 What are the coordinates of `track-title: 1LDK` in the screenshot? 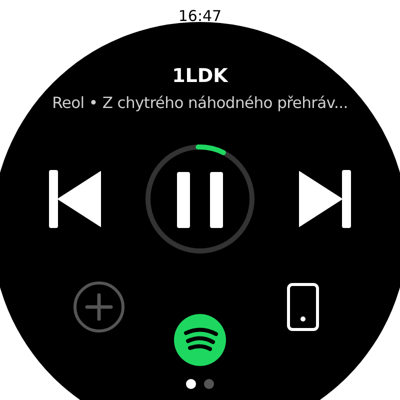 It's located at (200, 76).